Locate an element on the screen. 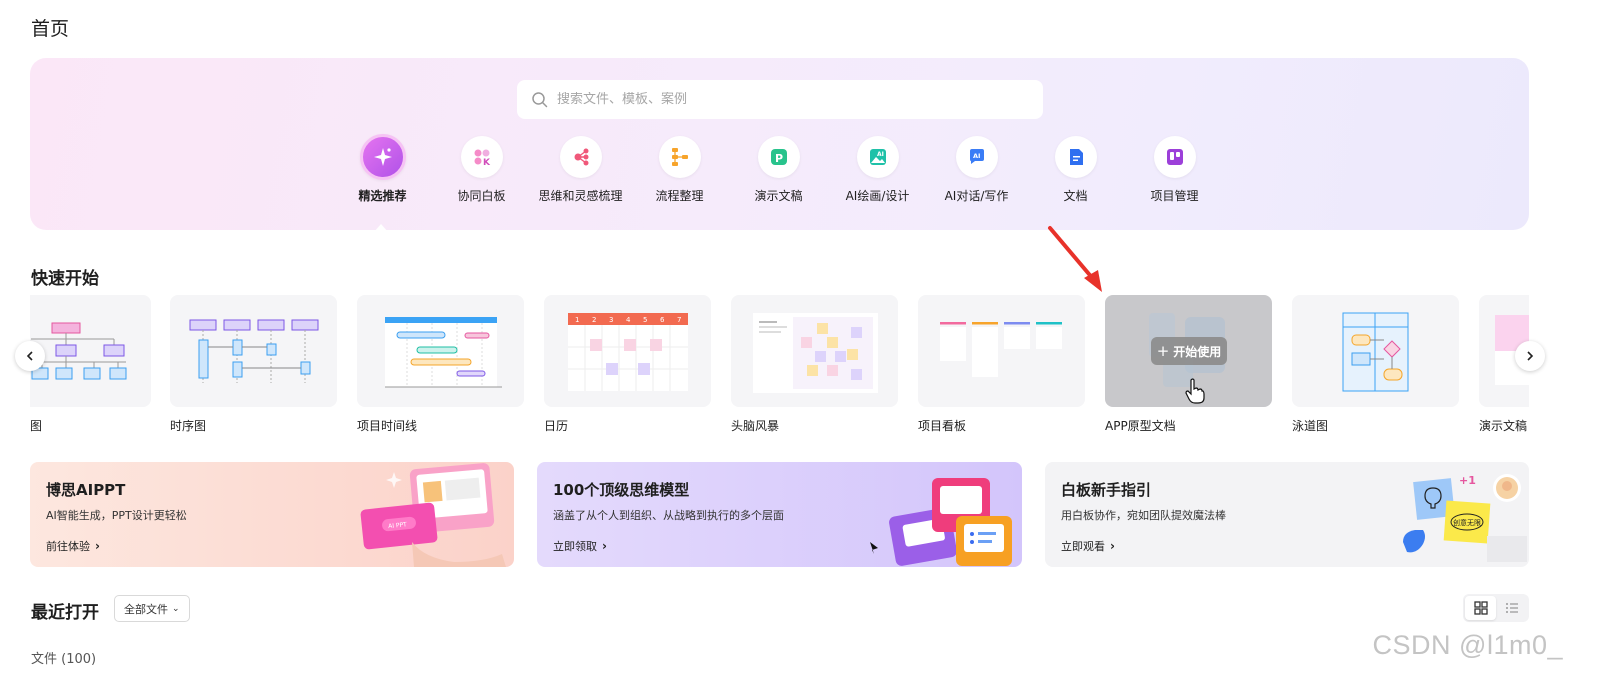  calendar-day: 5 is located at coordinates (645, 320).